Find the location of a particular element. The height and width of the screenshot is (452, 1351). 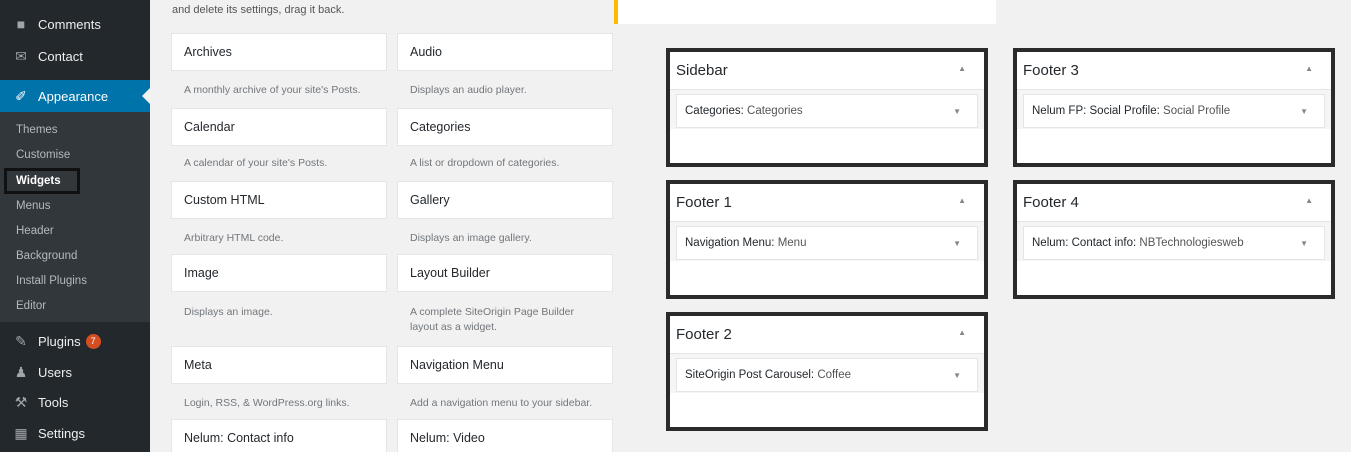

submenu-themes: Themes is located at coordinates (37, 130).